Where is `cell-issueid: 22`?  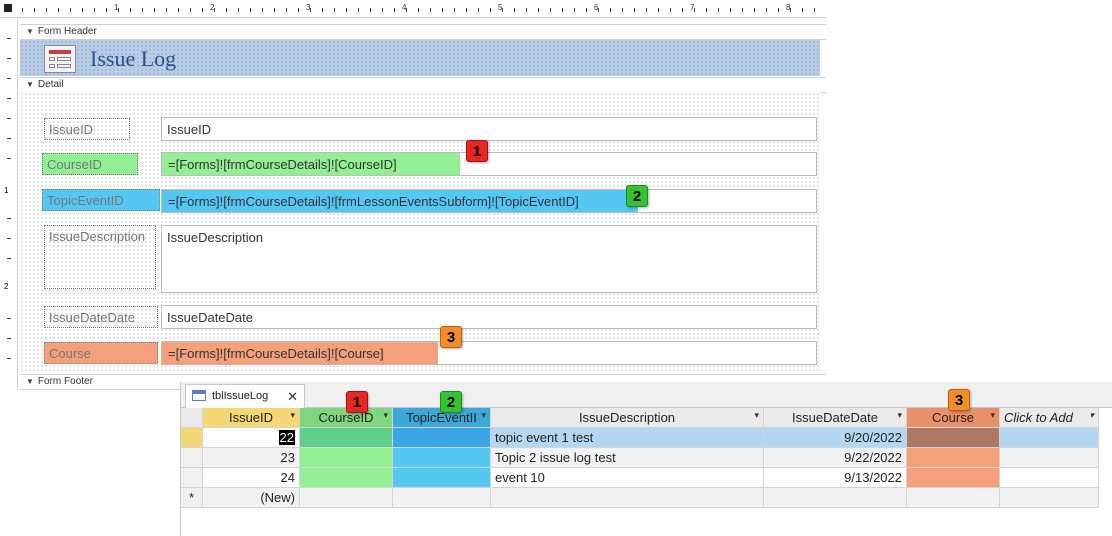 cell-issueid: 22 is located at coordinates (251, 438).